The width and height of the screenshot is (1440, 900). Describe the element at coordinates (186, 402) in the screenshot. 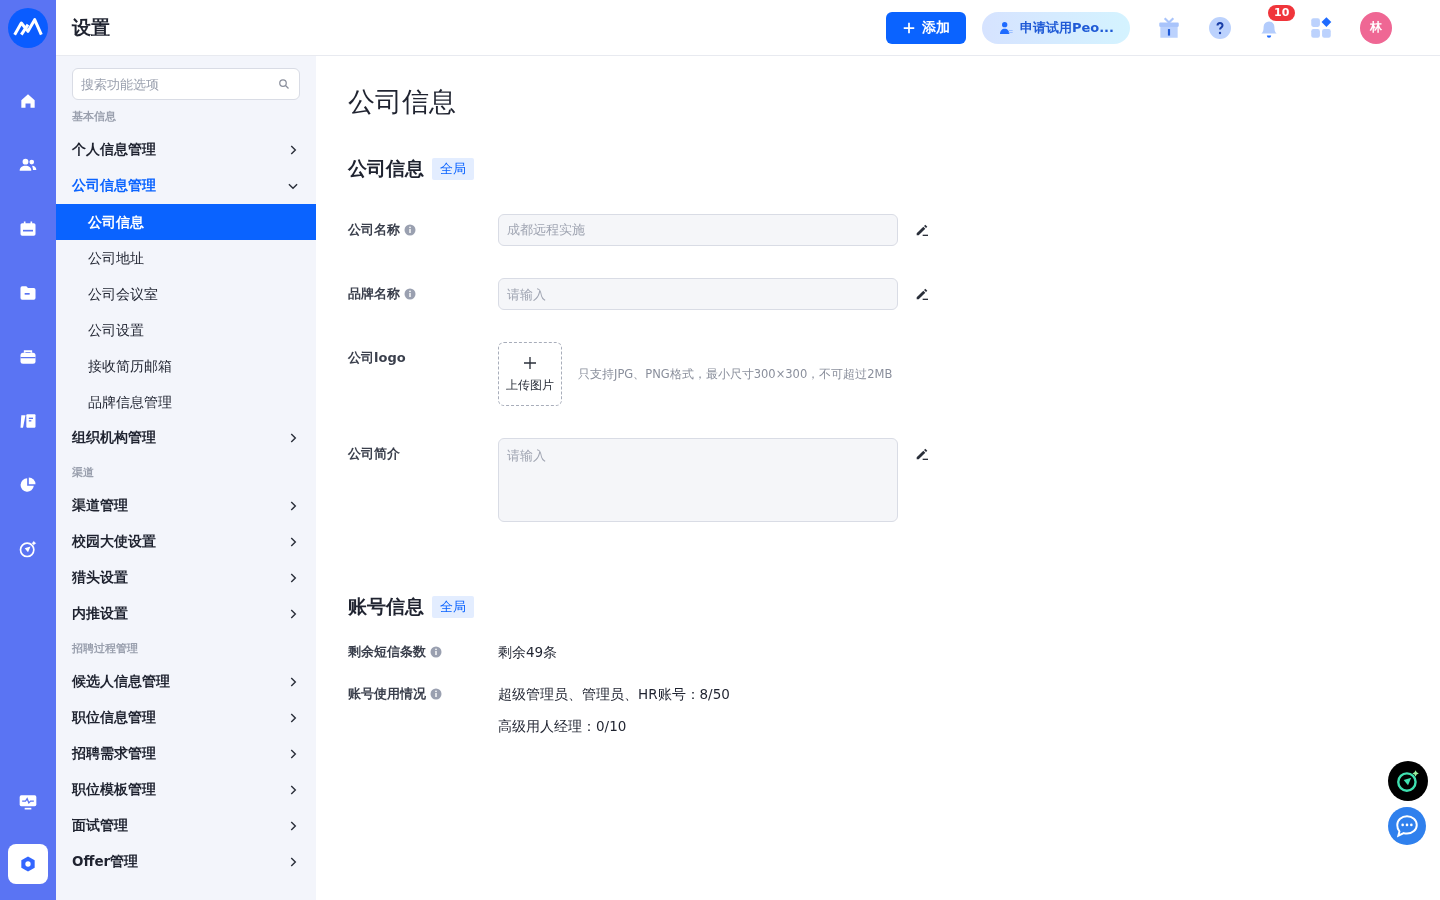

I see `sidebar-subitem: 品牌信息管理` at that location.